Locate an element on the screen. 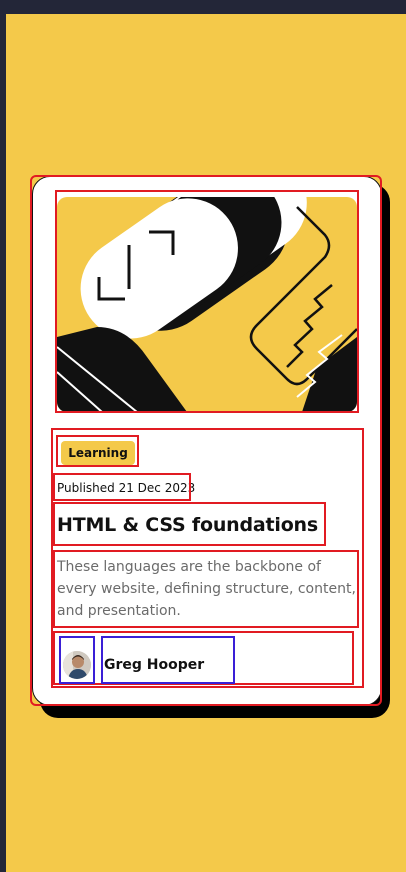 The image size is (406, 872). author-avatar is located at coordinates (77, 665).